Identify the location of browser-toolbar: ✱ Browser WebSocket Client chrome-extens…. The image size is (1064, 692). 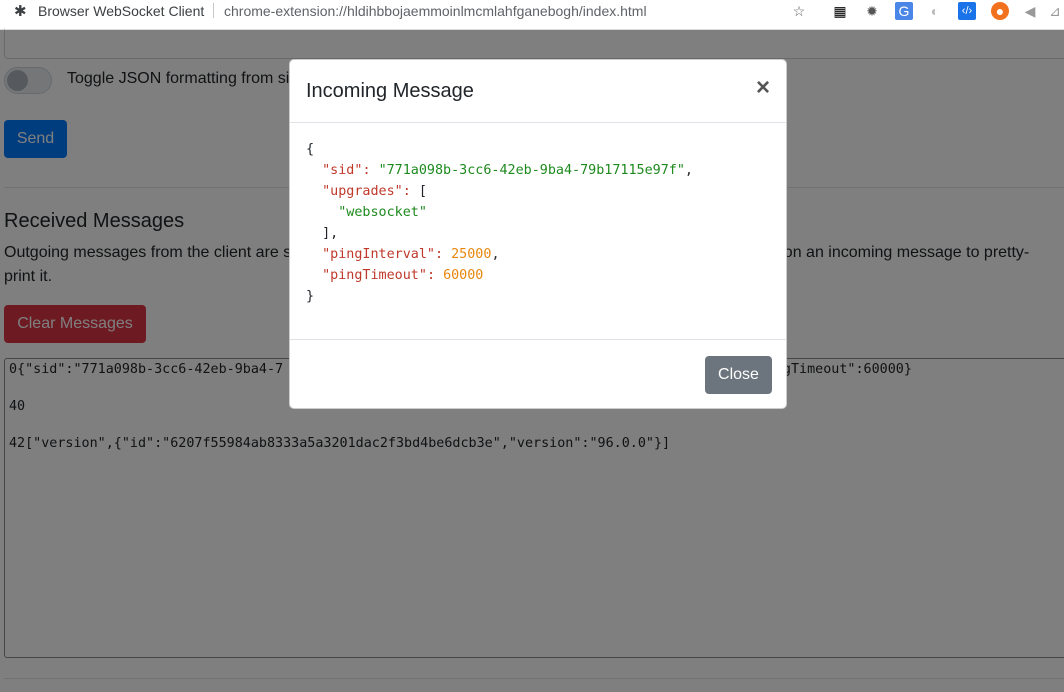
(532, 15).